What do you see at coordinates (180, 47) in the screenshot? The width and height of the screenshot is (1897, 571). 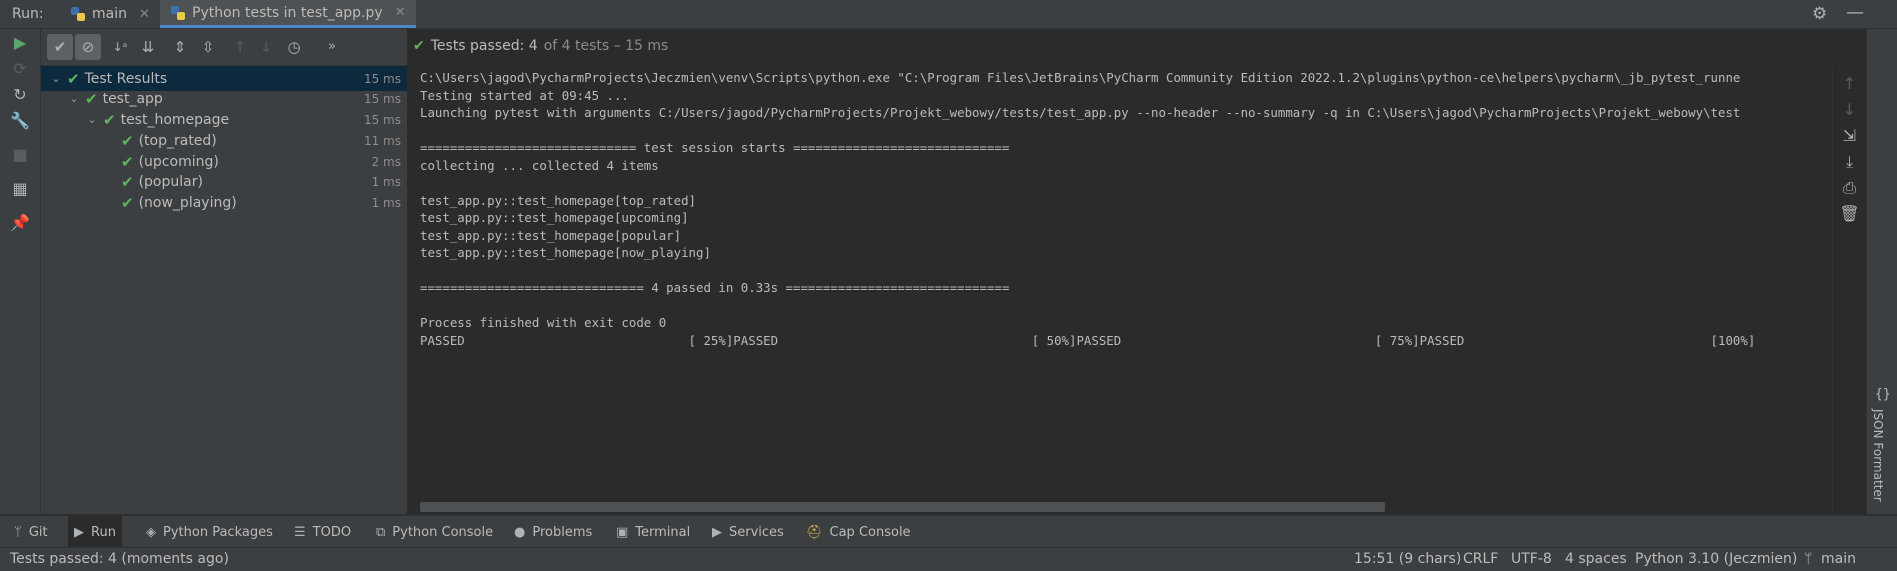 I see `expand-all-icon: ⇕` at bounding box center [180, 47].